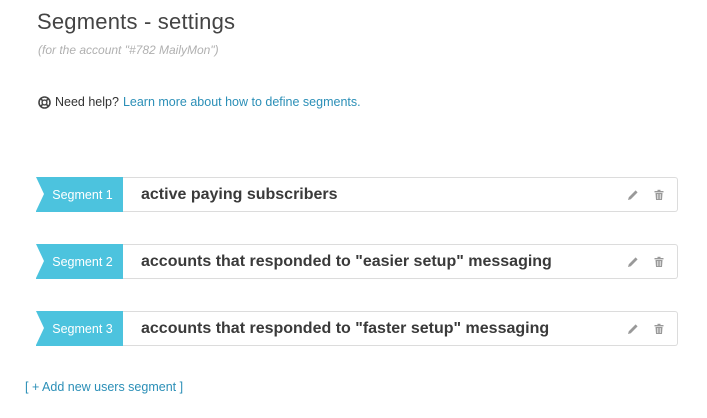 The image size is (707, 418). What do you see at coordinates (79, 194) in the screenshot?
I see `segment-tag: Segment 1` at bounding box center [79, 194].